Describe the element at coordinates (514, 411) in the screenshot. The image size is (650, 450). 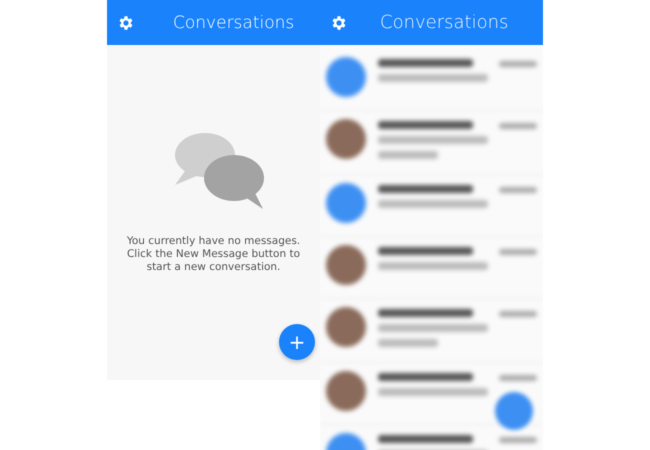
I see `blurred-floating-button` at that location.